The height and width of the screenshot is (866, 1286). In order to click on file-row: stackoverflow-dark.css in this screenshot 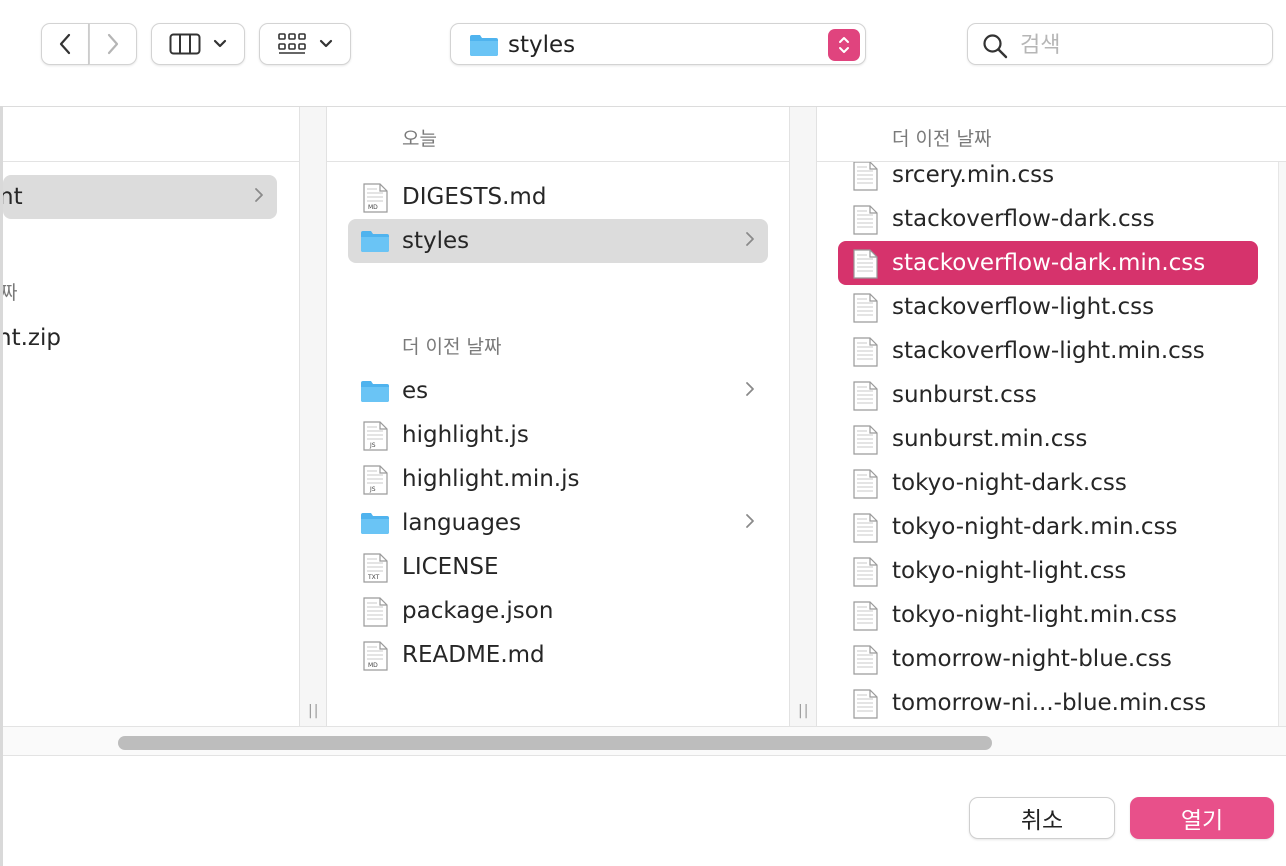, I will do `click(1048, 219)`.